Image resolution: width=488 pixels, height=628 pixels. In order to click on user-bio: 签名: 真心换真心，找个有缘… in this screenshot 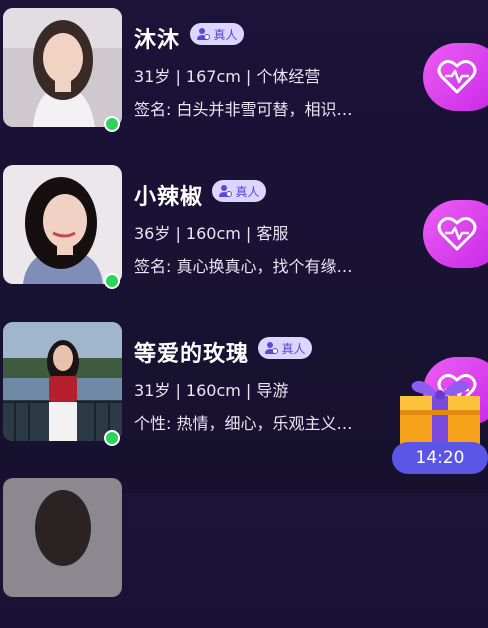, I will do `click(243, 266)`.